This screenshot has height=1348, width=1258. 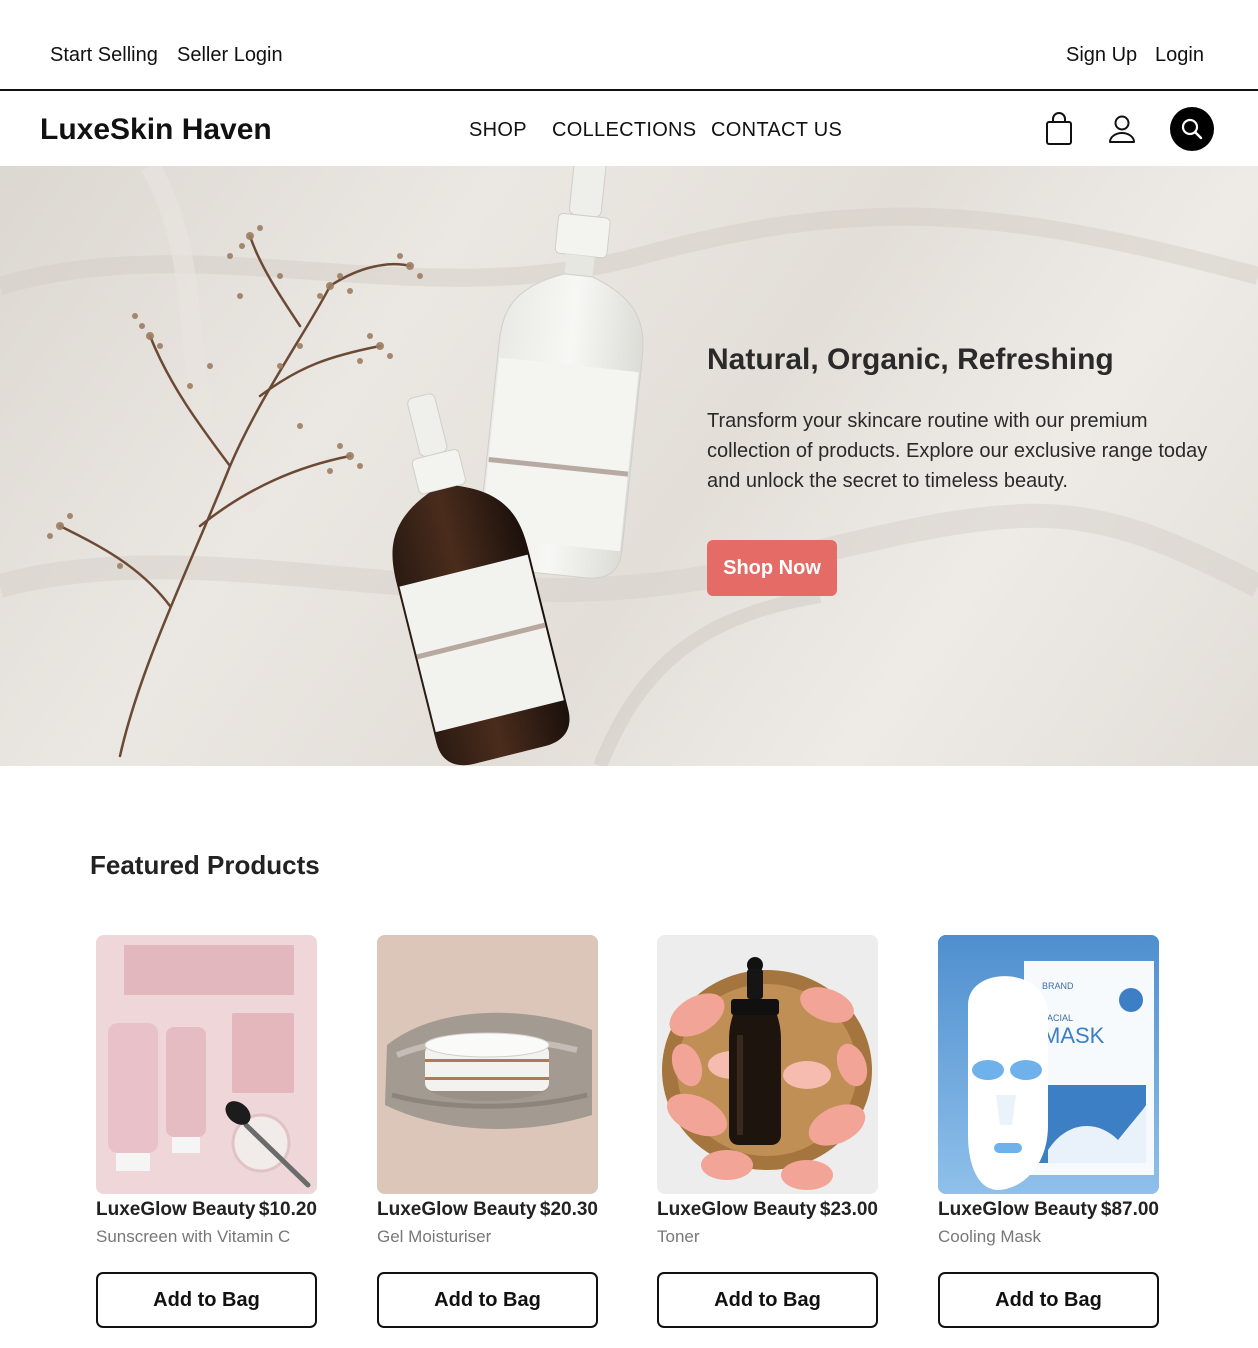 What do you see at coordinates (776, 130) in the screenshot?
I see `nav-contact-us: CONTACT US` at bounding box center [776, 130].